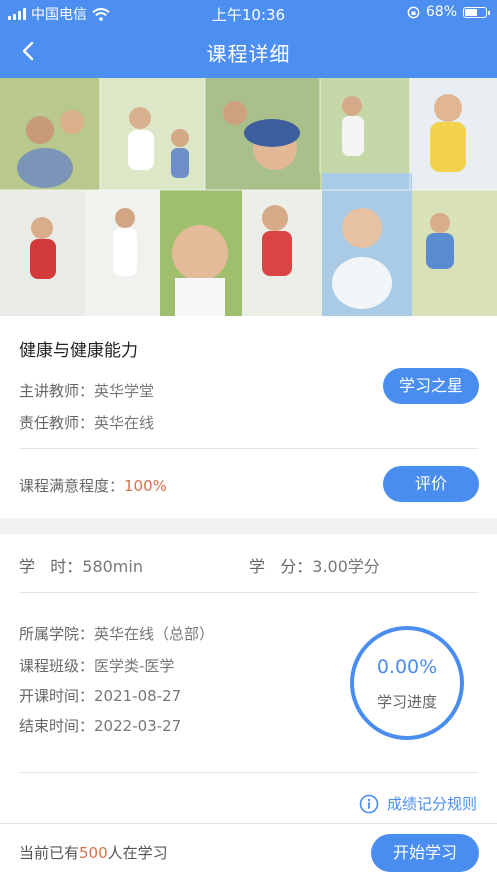 The height and width of the screenshot is (883, 497). I want to click on end-date-row: 结束时间：2022-03-27, so click(100, 725).